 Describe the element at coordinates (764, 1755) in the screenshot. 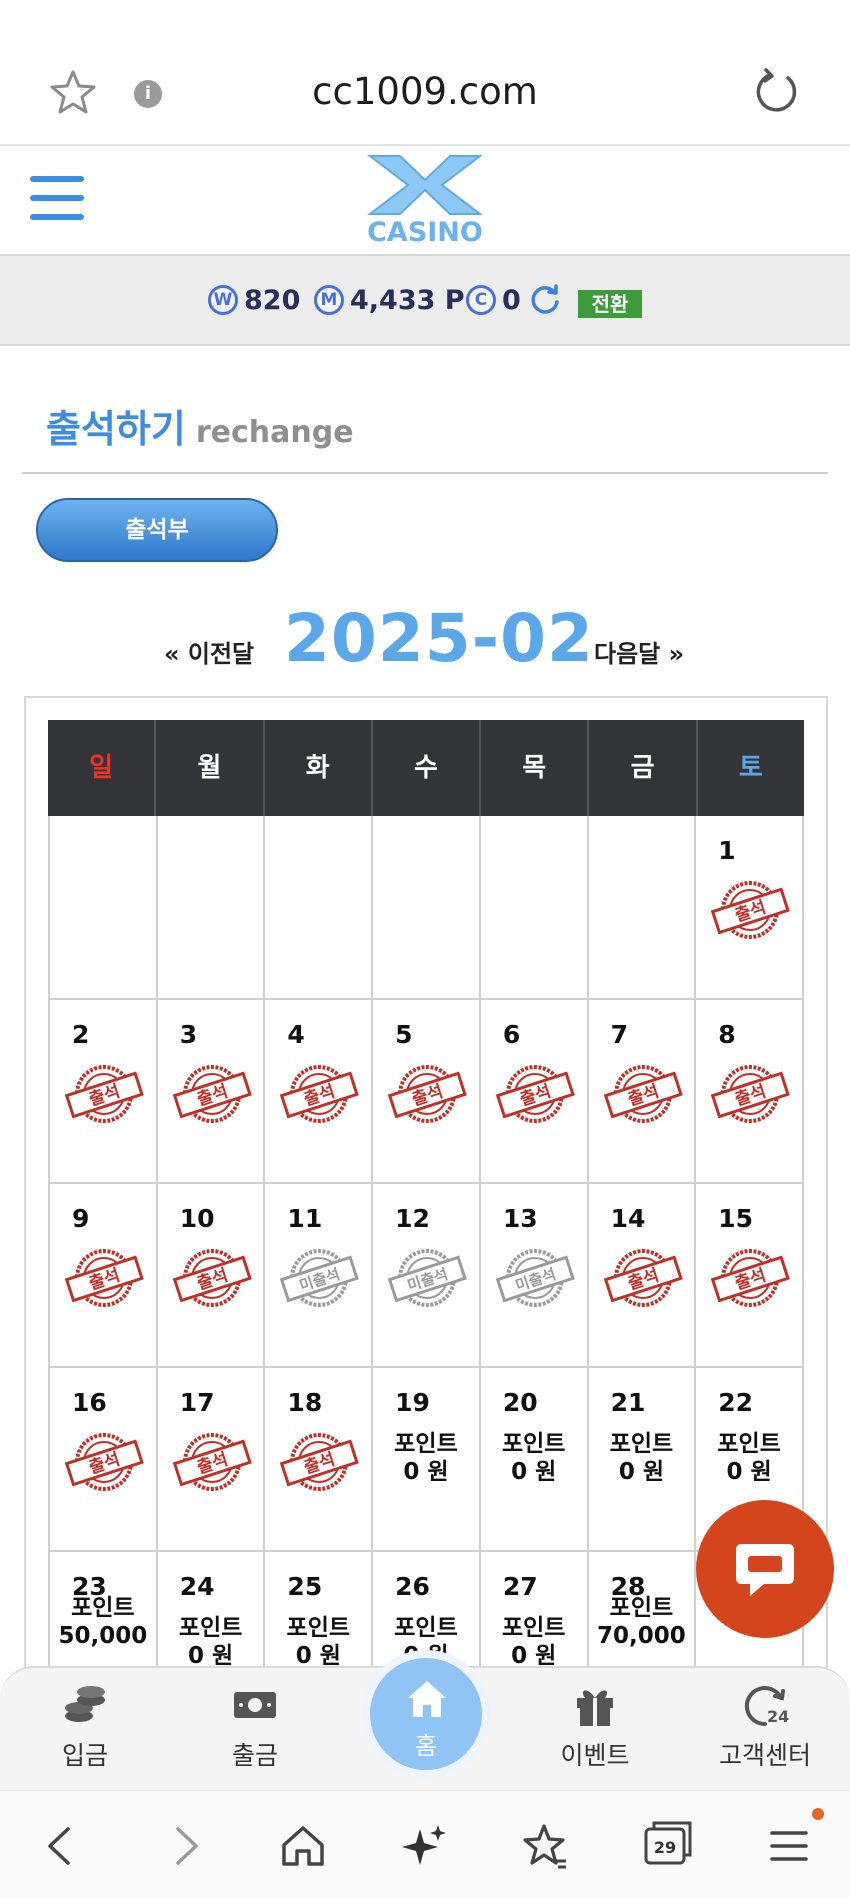

I see `nav-support-label: 고객센터` at that location.